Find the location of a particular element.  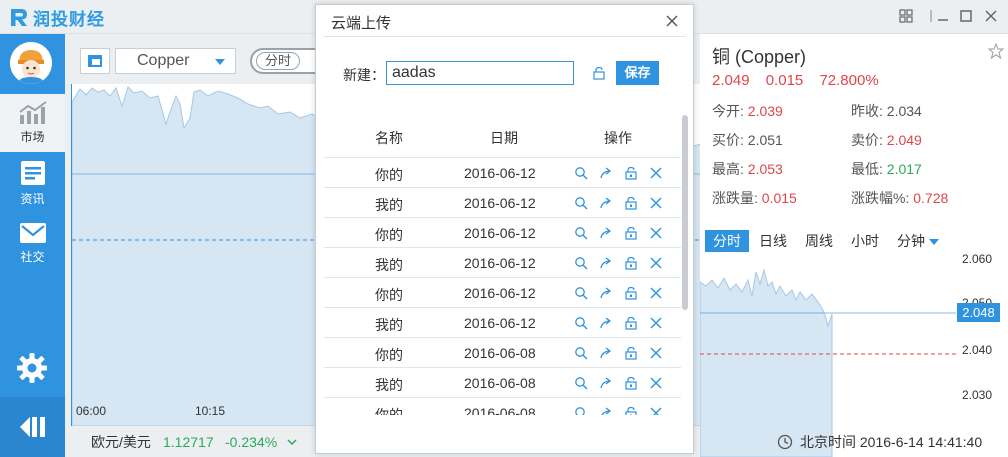

new-name-input is located at coordinates (480, 73).